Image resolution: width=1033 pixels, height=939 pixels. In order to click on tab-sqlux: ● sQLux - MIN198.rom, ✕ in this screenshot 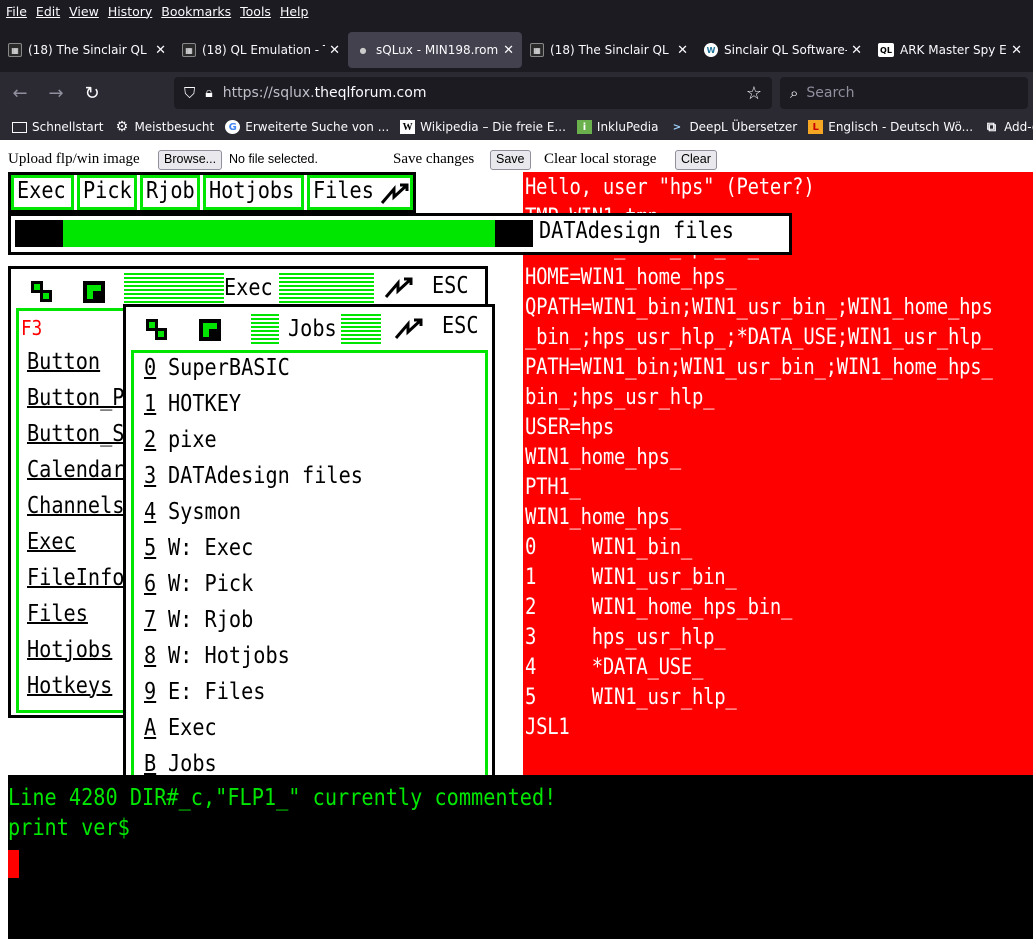, I will do `click(435, 50)`.